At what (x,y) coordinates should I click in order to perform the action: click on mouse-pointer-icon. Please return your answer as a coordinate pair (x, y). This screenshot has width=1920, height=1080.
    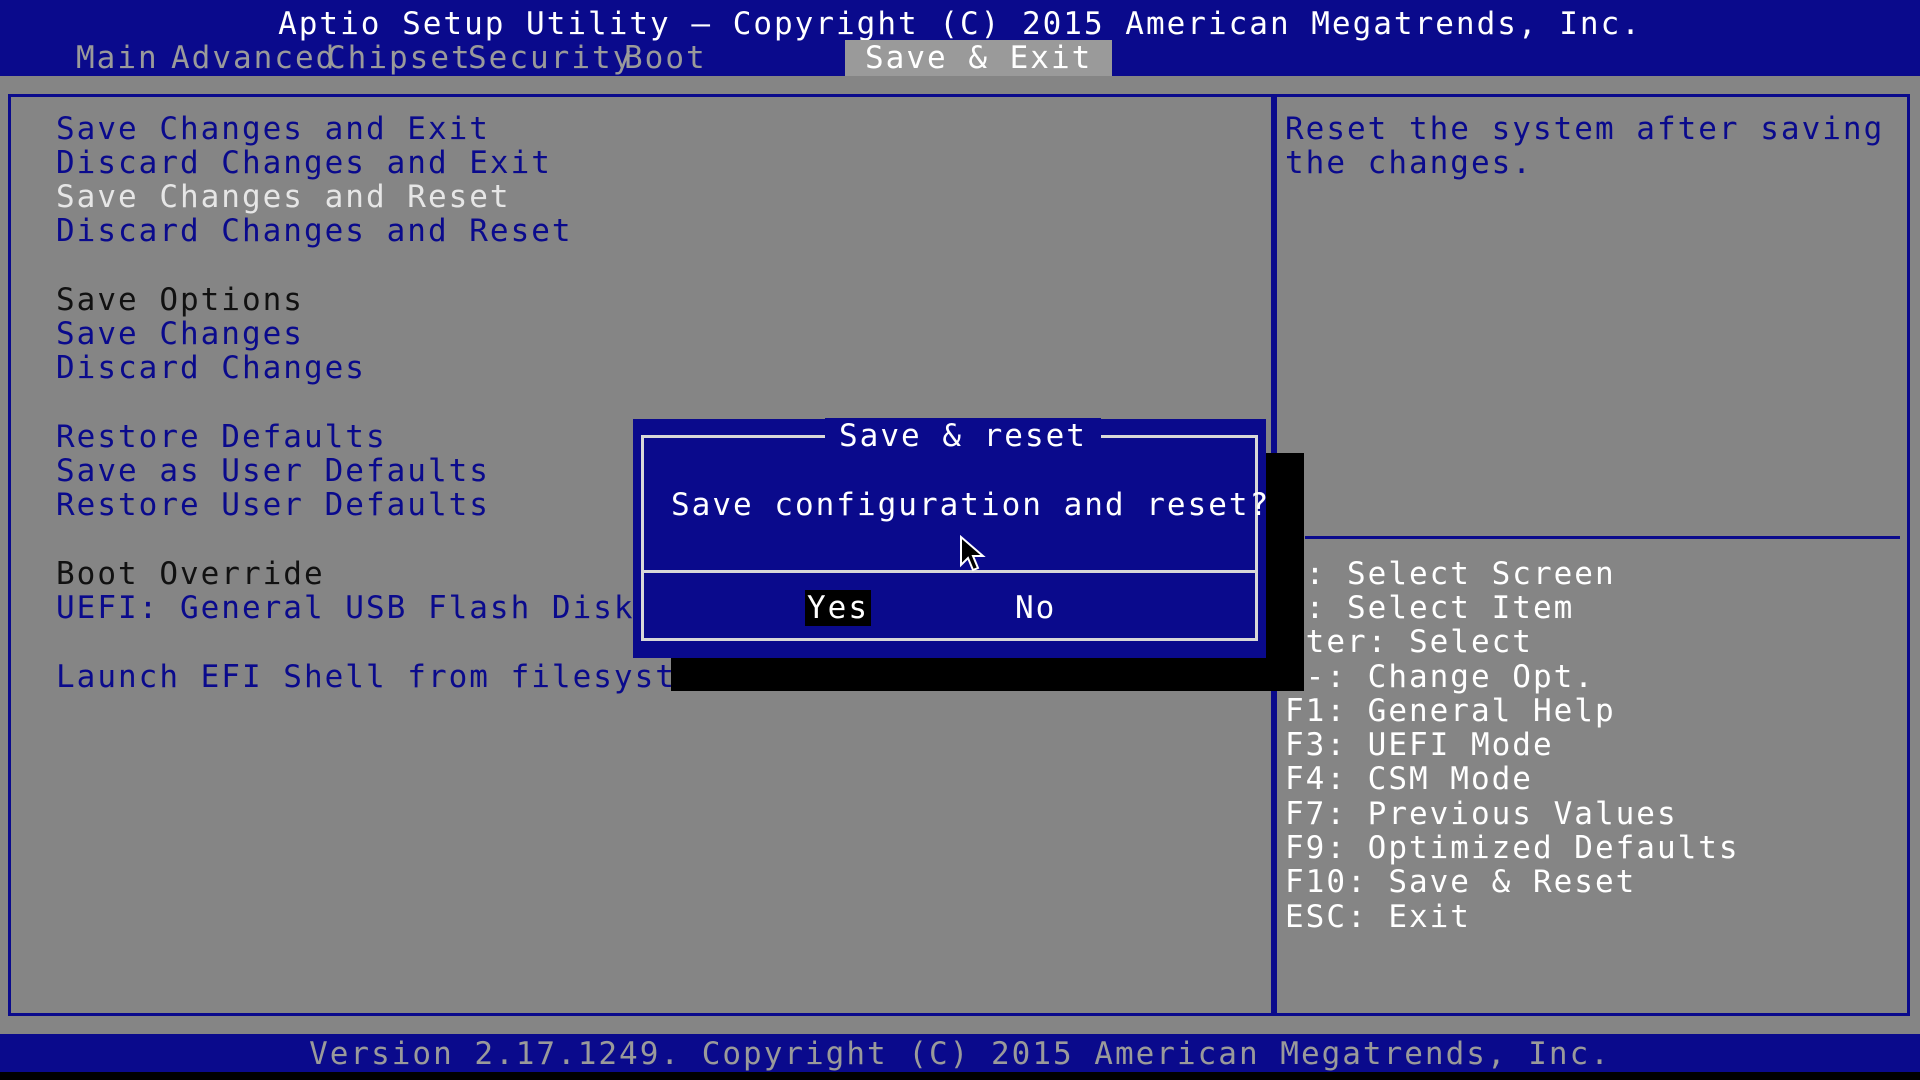
    Looking at the image, I should click on (973, 558).